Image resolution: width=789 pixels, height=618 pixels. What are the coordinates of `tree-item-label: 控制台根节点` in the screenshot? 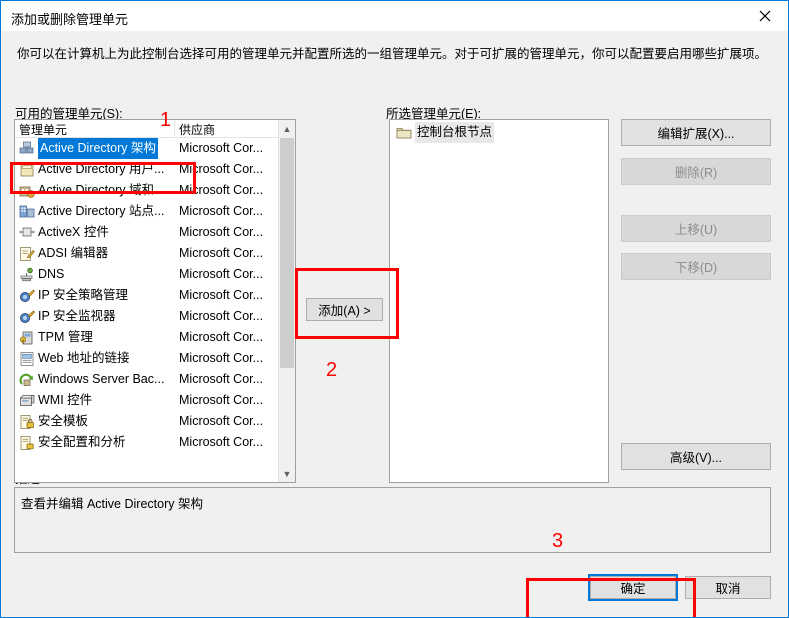 It's located at (455, 132).